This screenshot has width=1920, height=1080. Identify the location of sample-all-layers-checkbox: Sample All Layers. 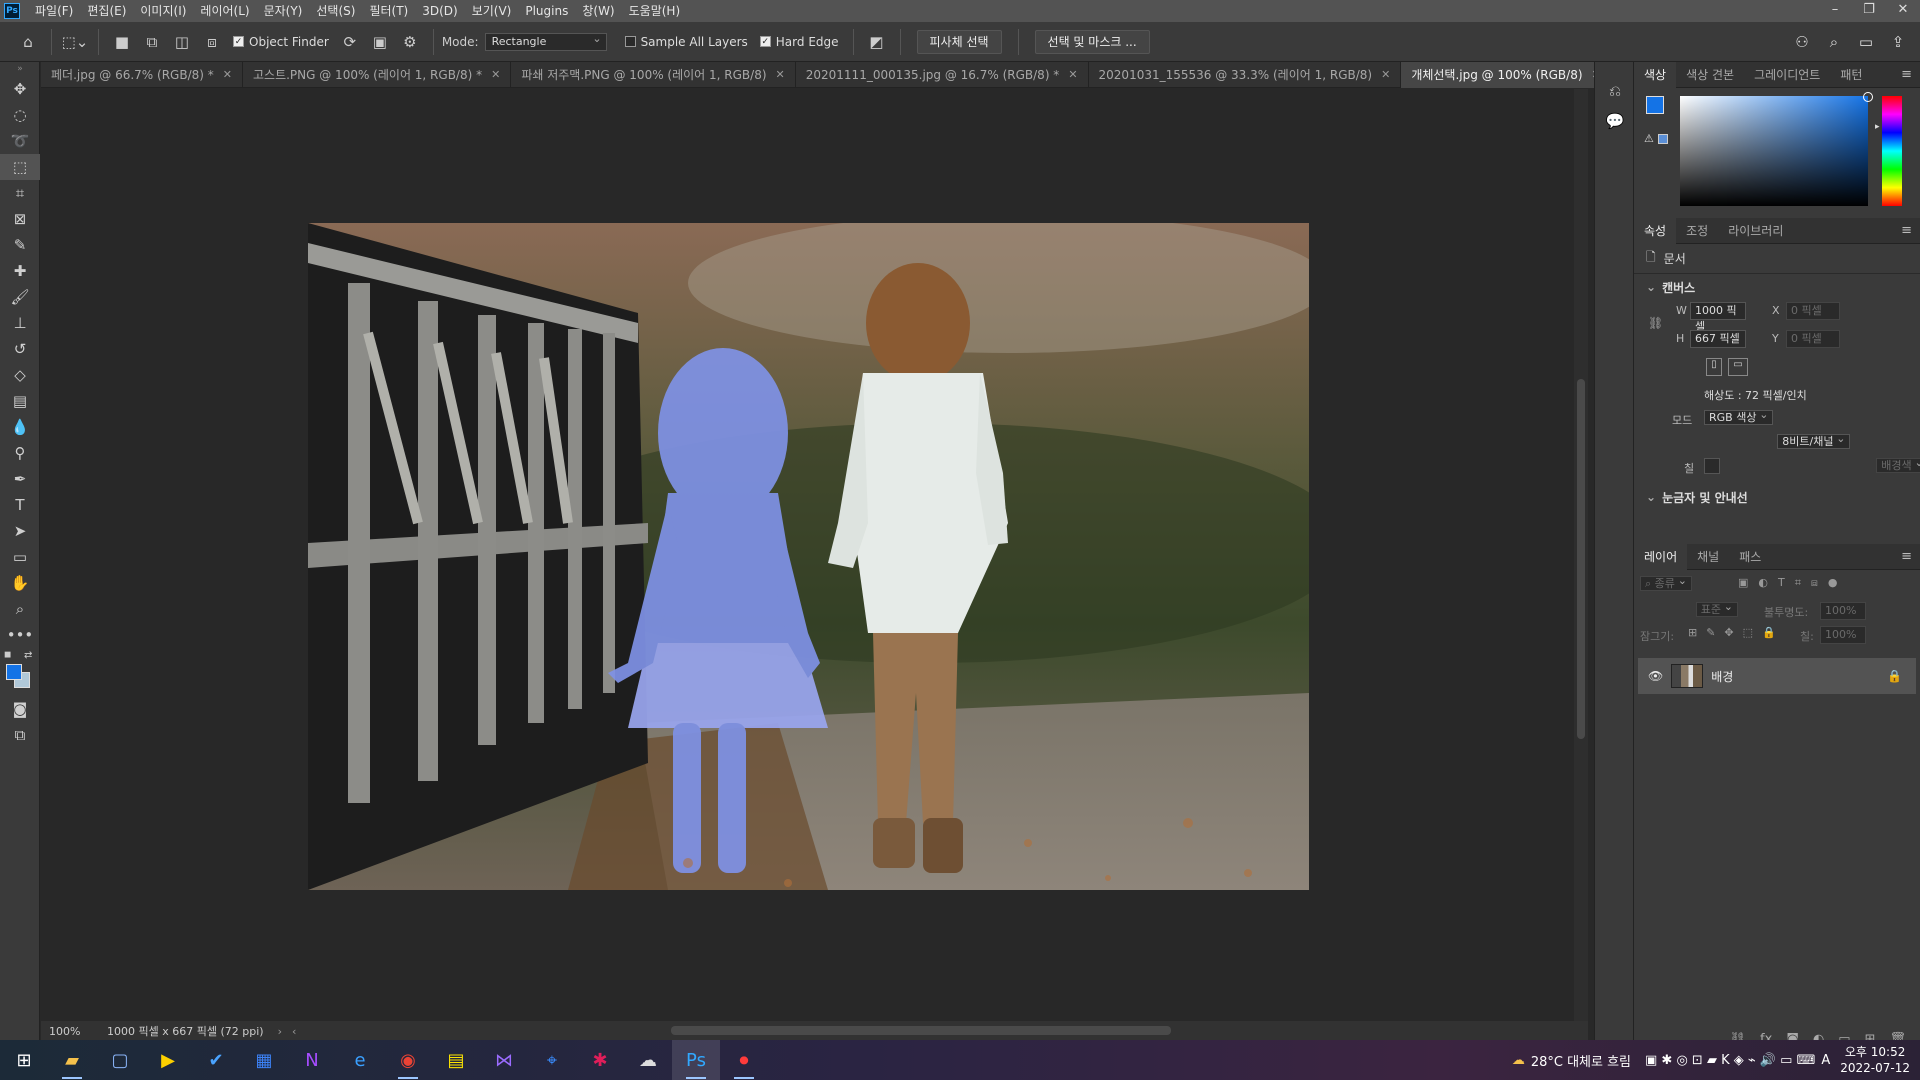
(686, 42).